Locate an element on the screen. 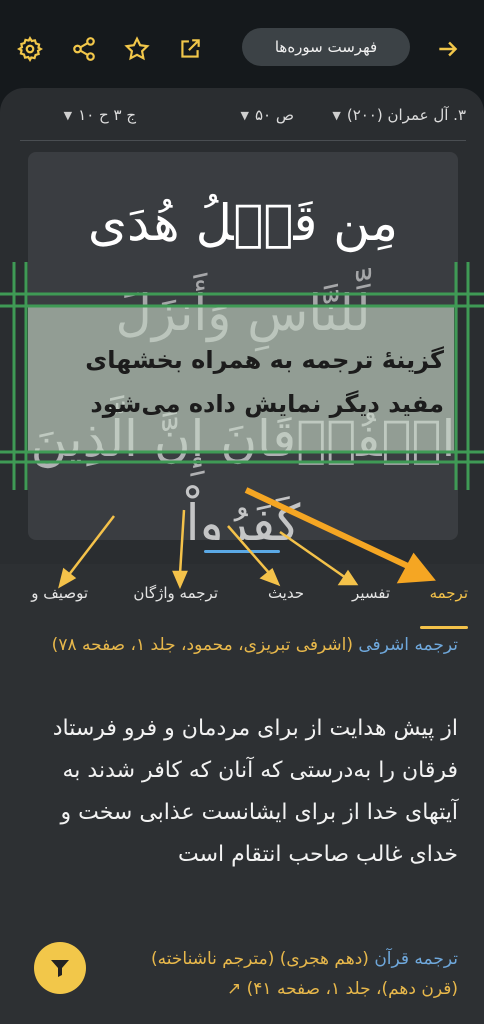 The width and height of the screenshot is (484, 1024). tab-tafsir: تفسیر is located at coordinates (371, 593).